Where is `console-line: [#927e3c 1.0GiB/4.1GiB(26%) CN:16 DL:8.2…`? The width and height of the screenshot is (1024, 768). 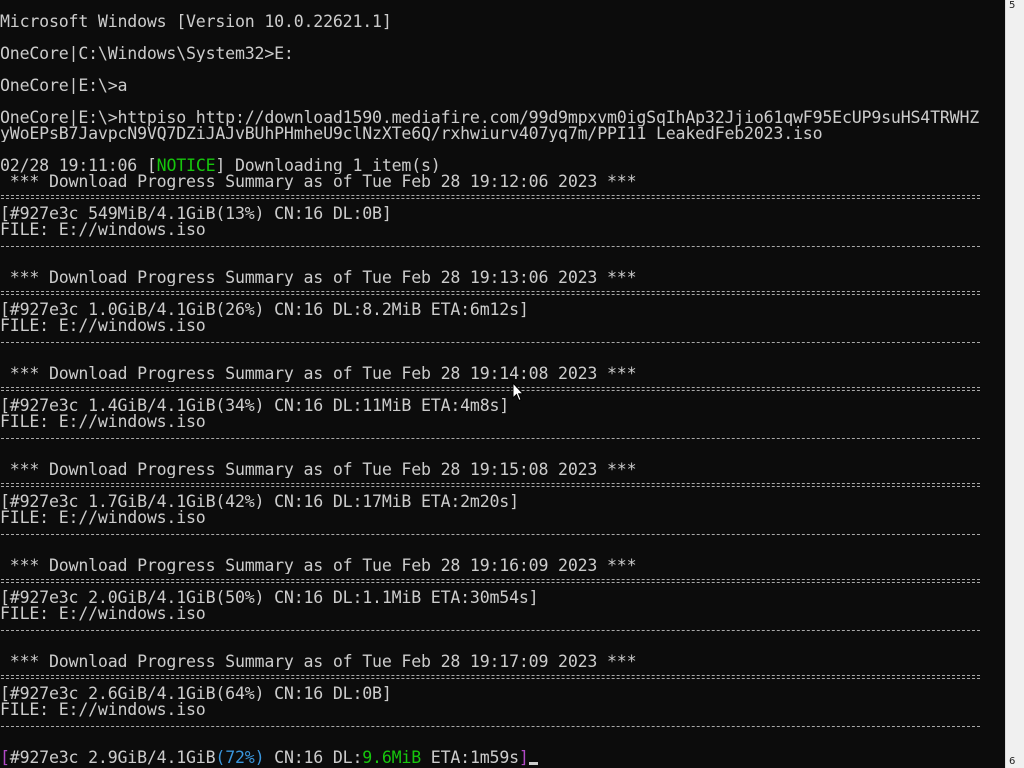
console-line: [#927e3c 1.0GiB/4.1GiB(26%) CN:16 DL:8.2… is located at coordinates (264, 310).